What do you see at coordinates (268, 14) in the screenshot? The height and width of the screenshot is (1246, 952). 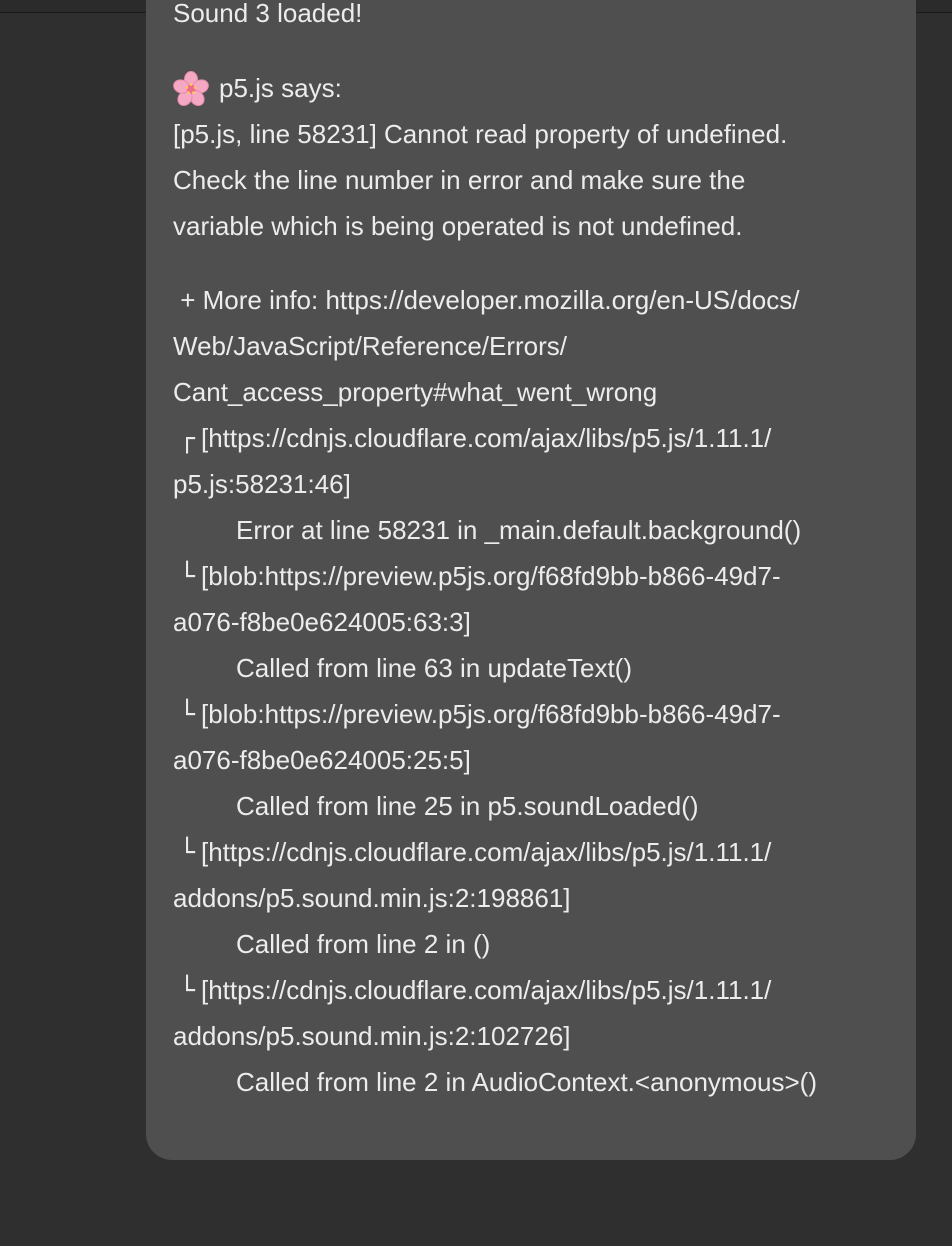 I see `sound-loaded-text: Sound 3 loaded!` at bounding box center [268, 14].